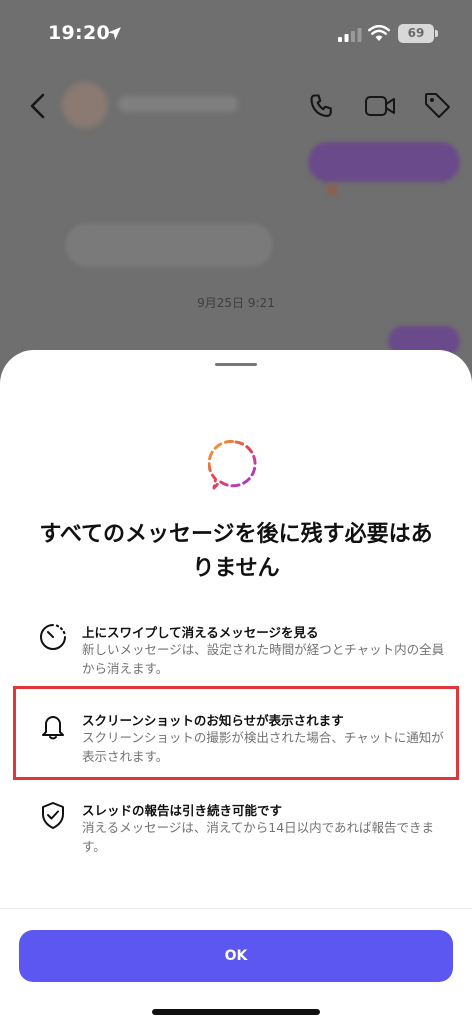  Describe the element at coordinates (200, 632) in the screenshot. I see `feature-title: 上にスワイプして消えるメッセージを見る` at that location.